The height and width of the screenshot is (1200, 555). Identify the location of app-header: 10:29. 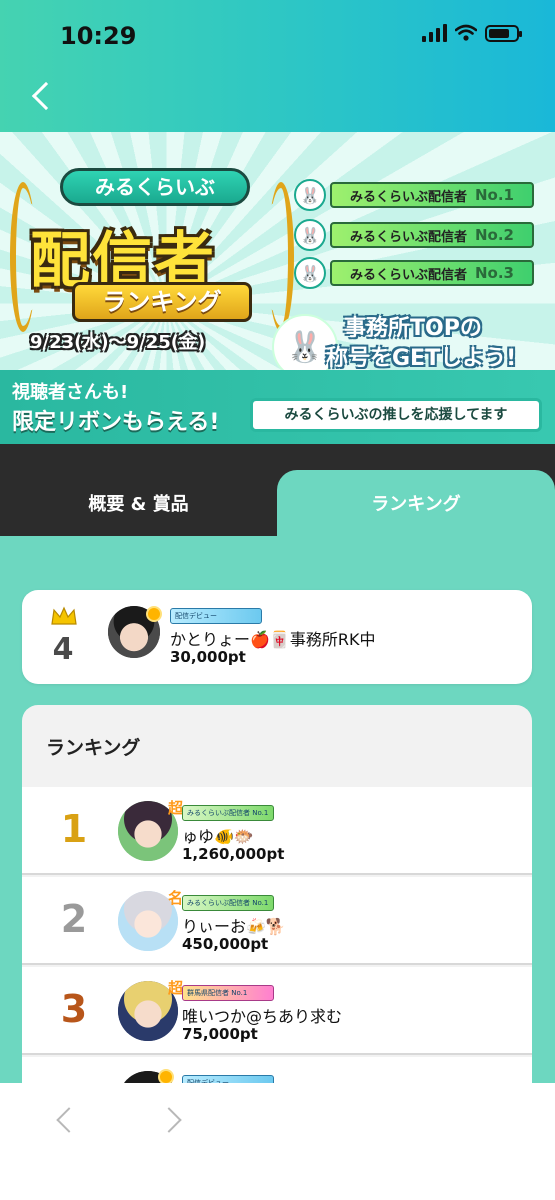
(277, 66).